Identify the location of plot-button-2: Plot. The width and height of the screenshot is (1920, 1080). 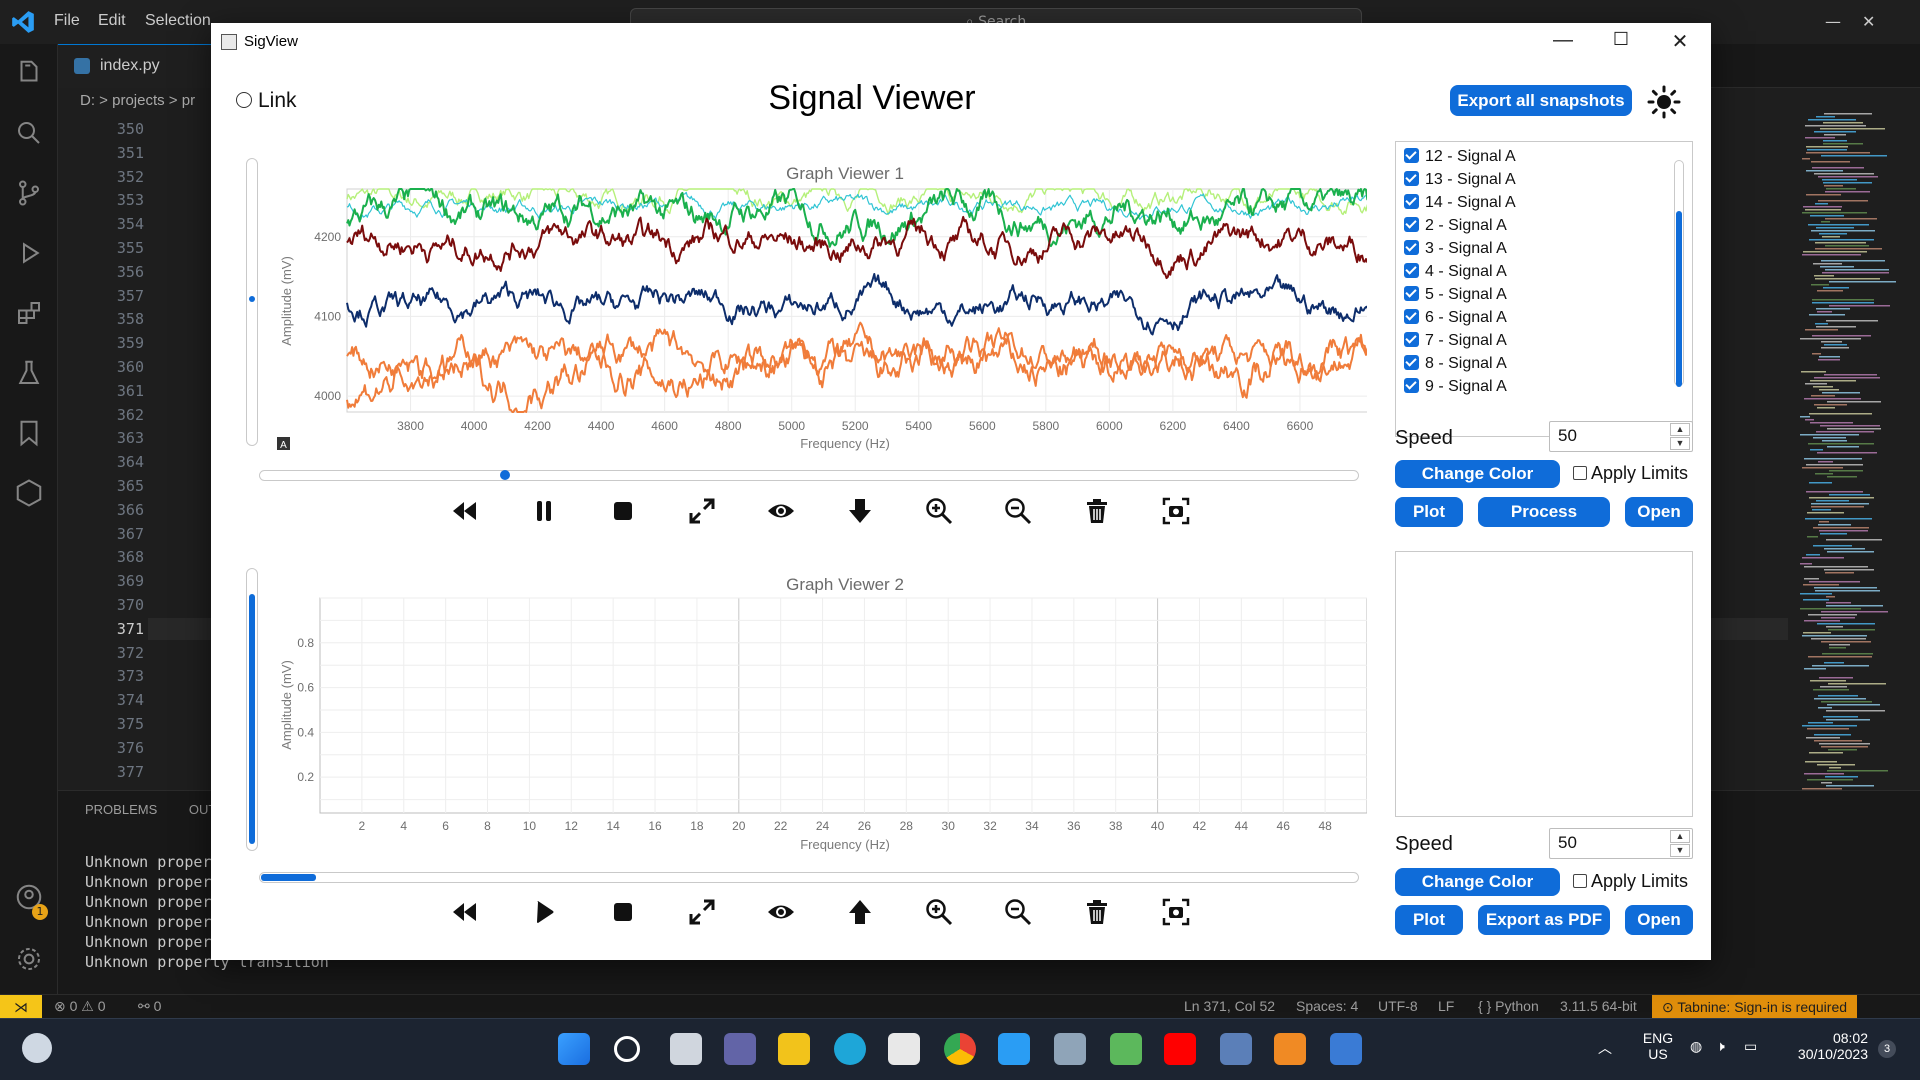
(1429, 920).